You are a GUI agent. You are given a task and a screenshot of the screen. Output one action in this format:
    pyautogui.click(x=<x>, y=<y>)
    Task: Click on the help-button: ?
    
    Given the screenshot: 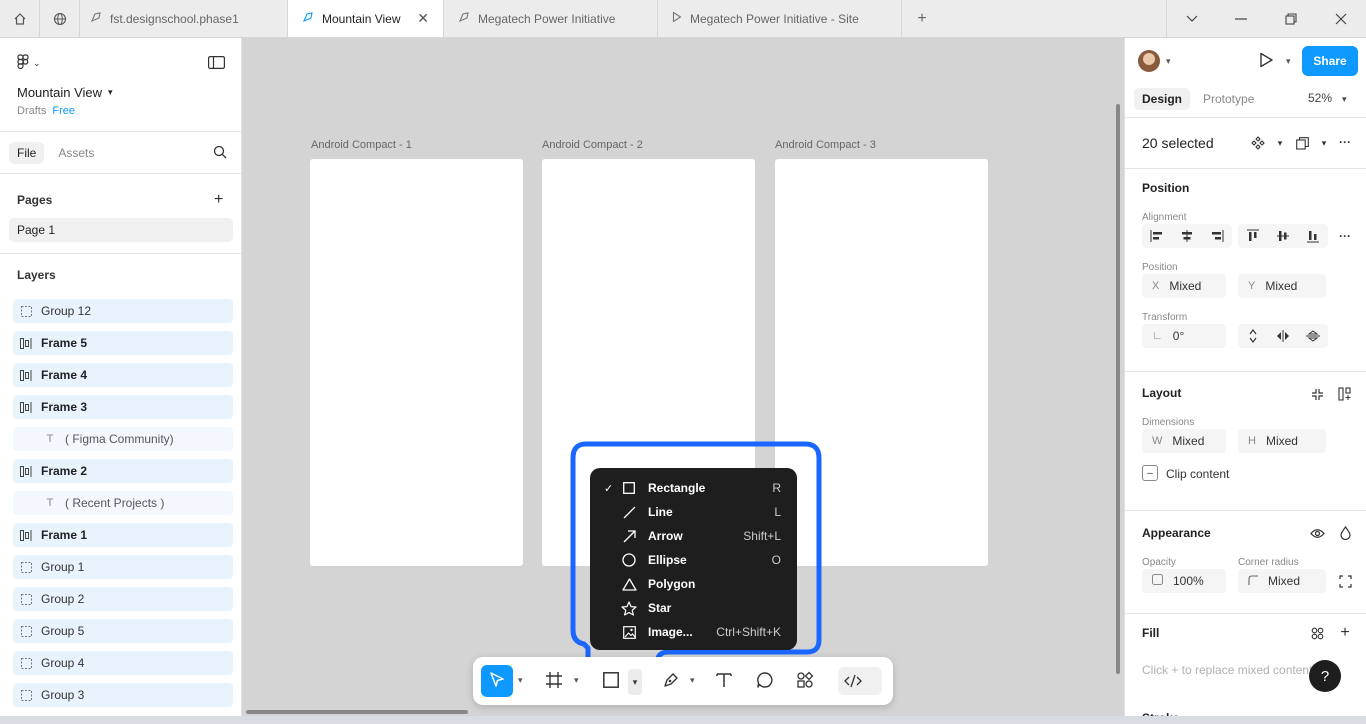 What is the action you would take?
    pyautogui.click(x=1325, y=676)
    